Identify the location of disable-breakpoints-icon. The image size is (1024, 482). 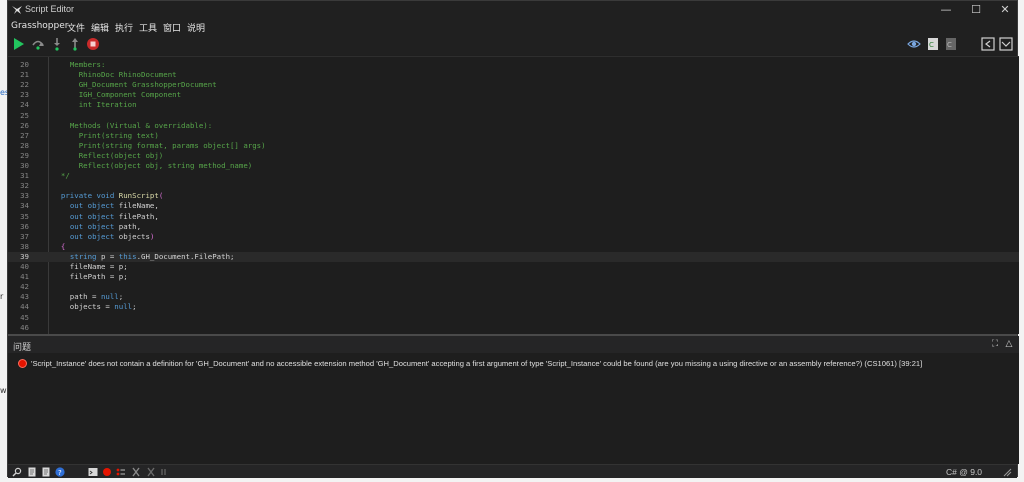
(151, 472).